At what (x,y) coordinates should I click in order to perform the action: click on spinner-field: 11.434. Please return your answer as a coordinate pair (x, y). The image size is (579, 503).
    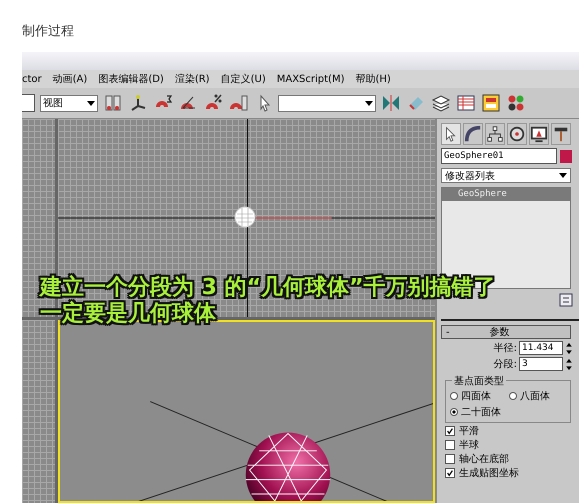
    Looking at the image, I should click on (541, 348).